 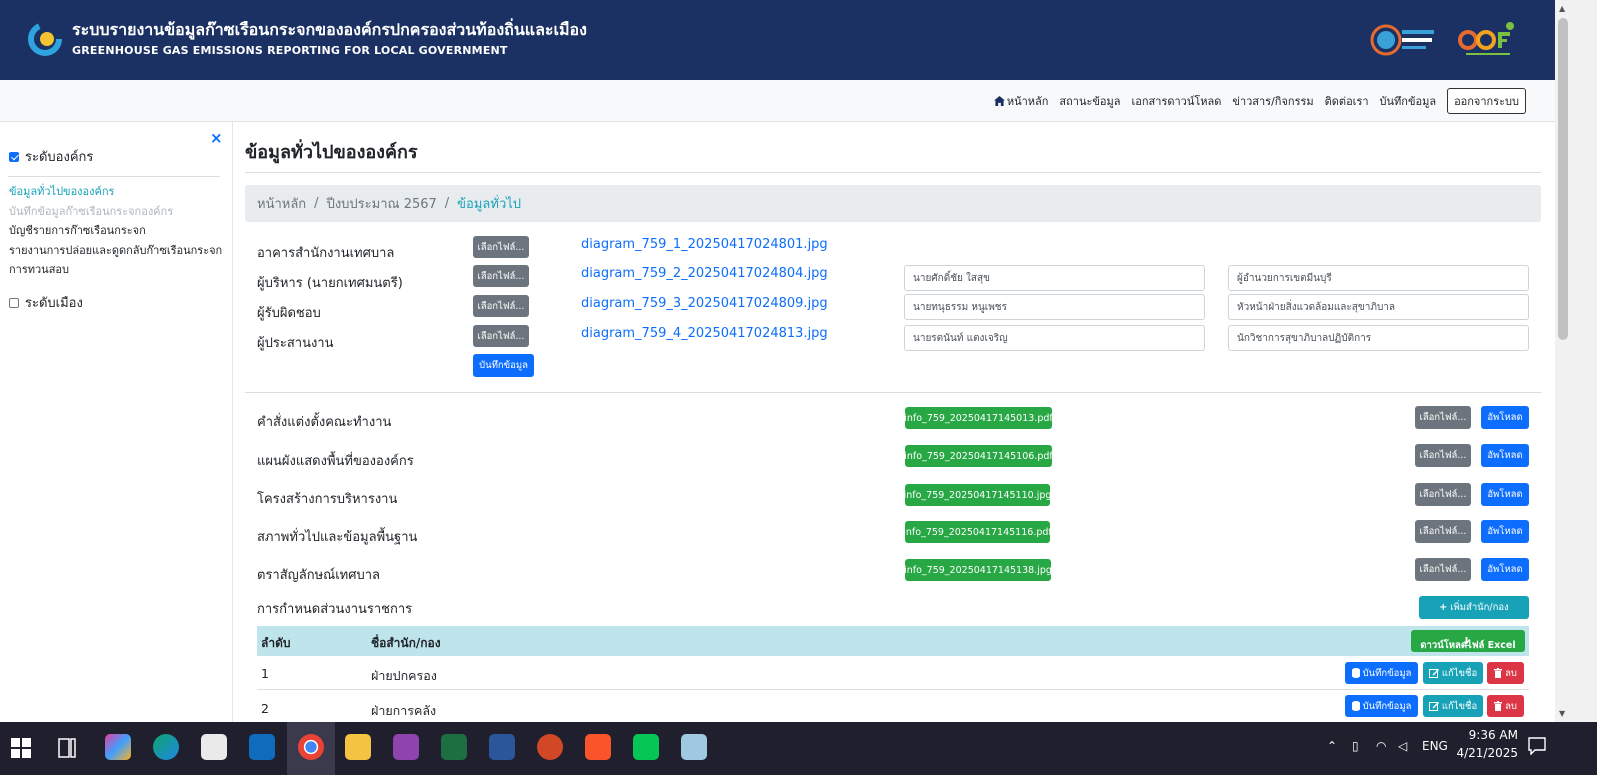 What do you see at coordinates (1355, 673) in the screenshot?
I see `database-icon` at bounding box center [1355, 673].